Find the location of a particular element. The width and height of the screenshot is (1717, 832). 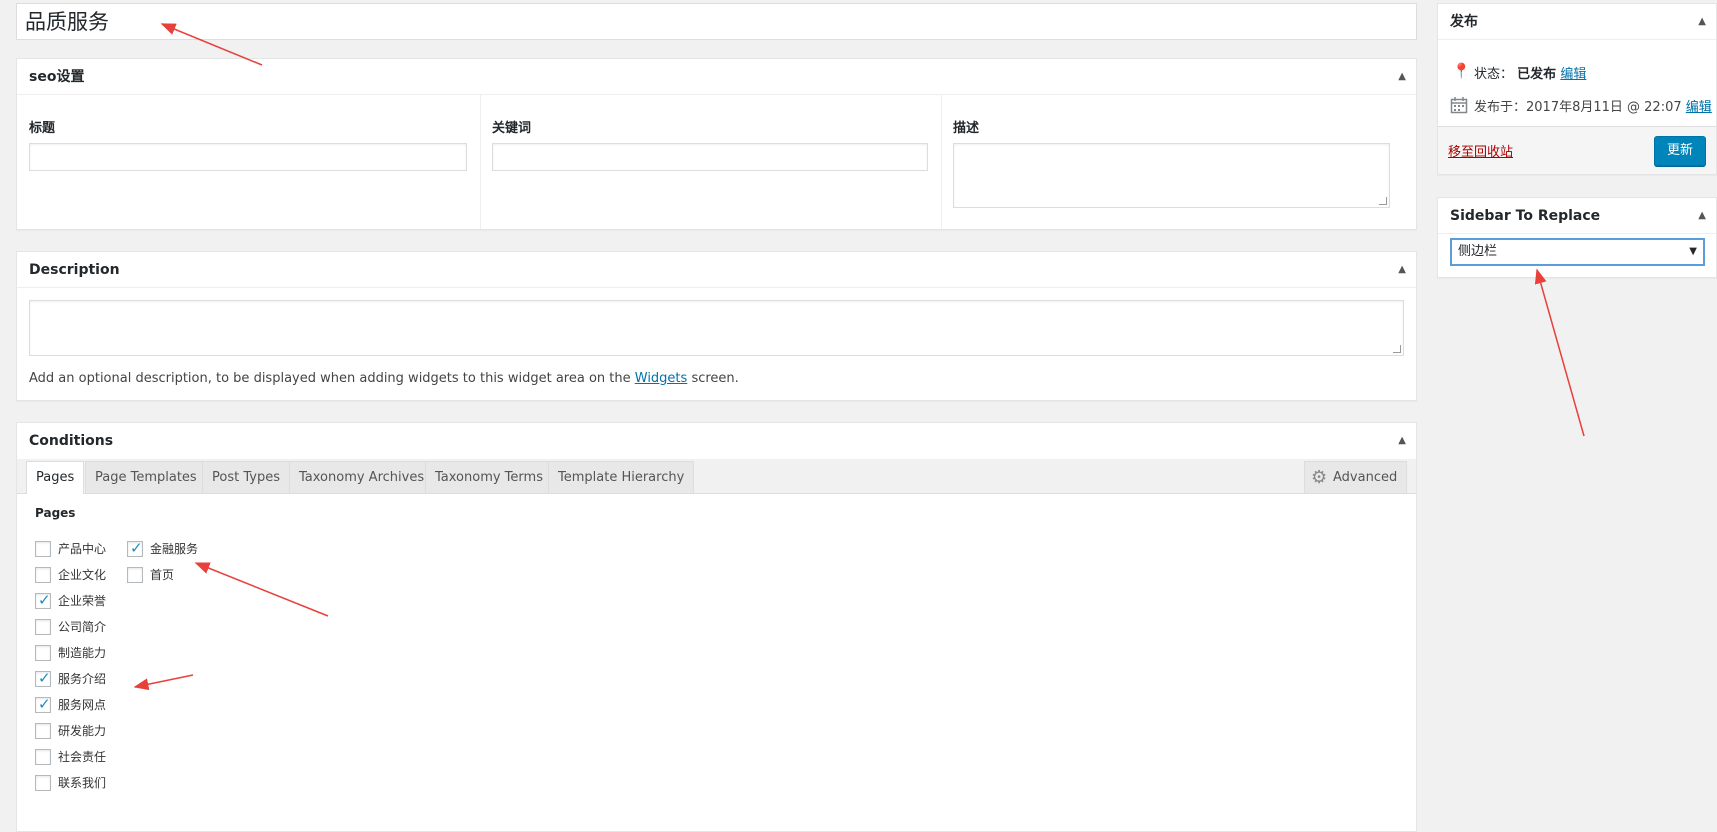

tab-template-hierarchy: Template Hierarchy is located at coordinates (621, 477).